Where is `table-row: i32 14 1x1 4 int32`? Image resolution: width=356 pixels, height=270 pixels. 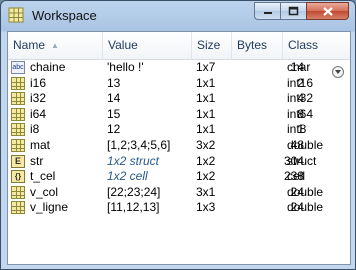 table-row: i32 14 1x1 4 int32 is located at coordinates (179, 99).